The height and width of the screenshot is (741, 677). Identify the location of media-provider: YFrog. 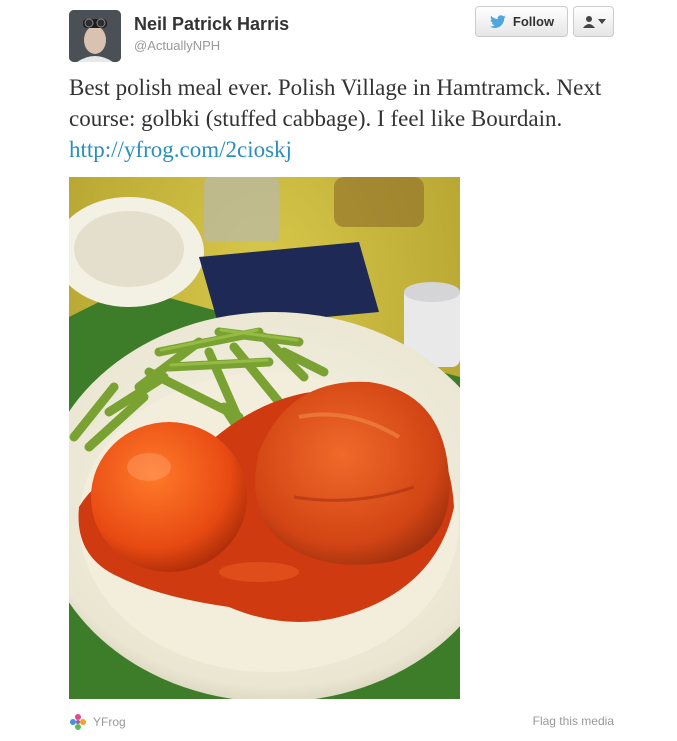
(97, 722).